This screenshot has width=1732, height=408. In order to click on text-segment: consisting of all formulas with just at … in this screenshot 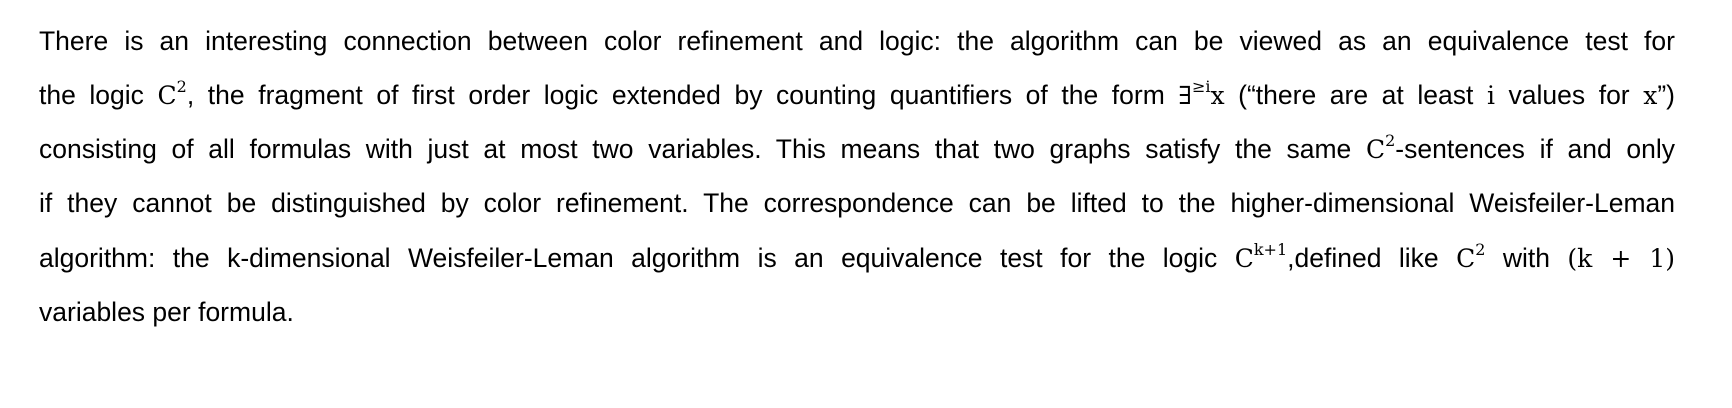, I will do `click(702, 149)`.